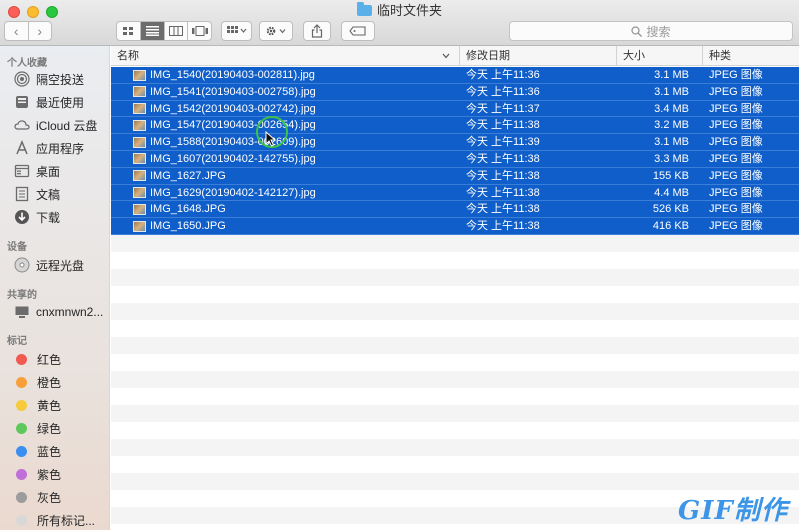 The height and width of the screenshot is (530, 799). What do you see at coordinates (270, 139) in the screenshot?
I see `mouse-pointer-icon` at bounding box center [270, 139].